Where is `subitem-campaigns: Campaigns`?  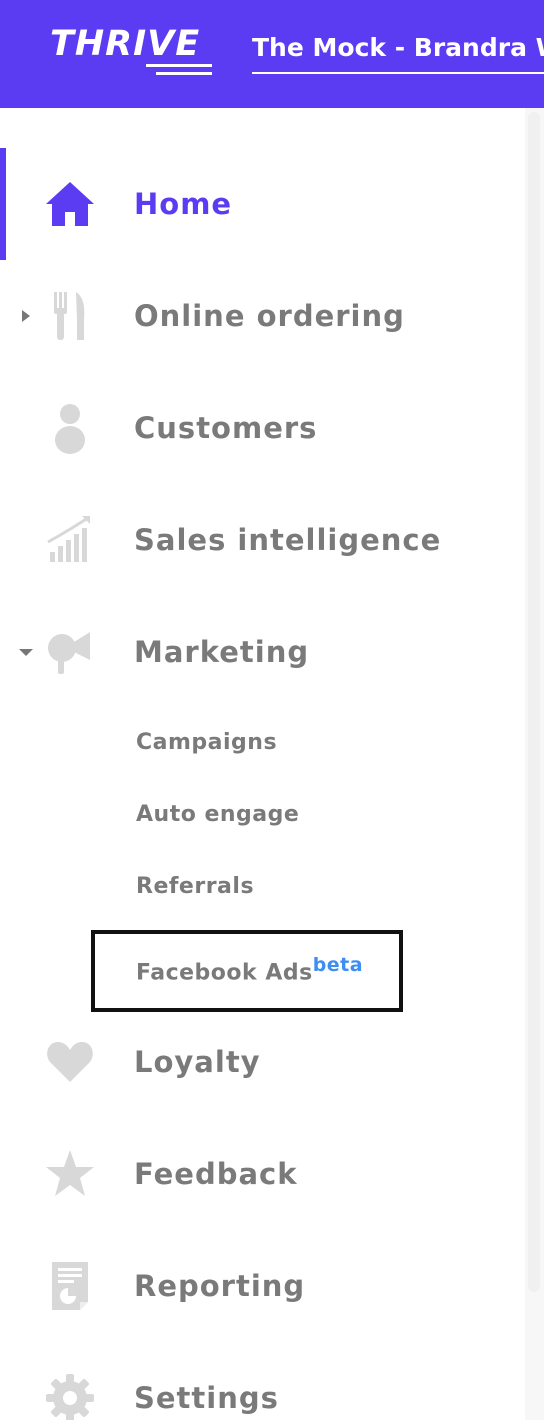 subitem-campaigns: Campaigns is located at coordinates (206, 742).